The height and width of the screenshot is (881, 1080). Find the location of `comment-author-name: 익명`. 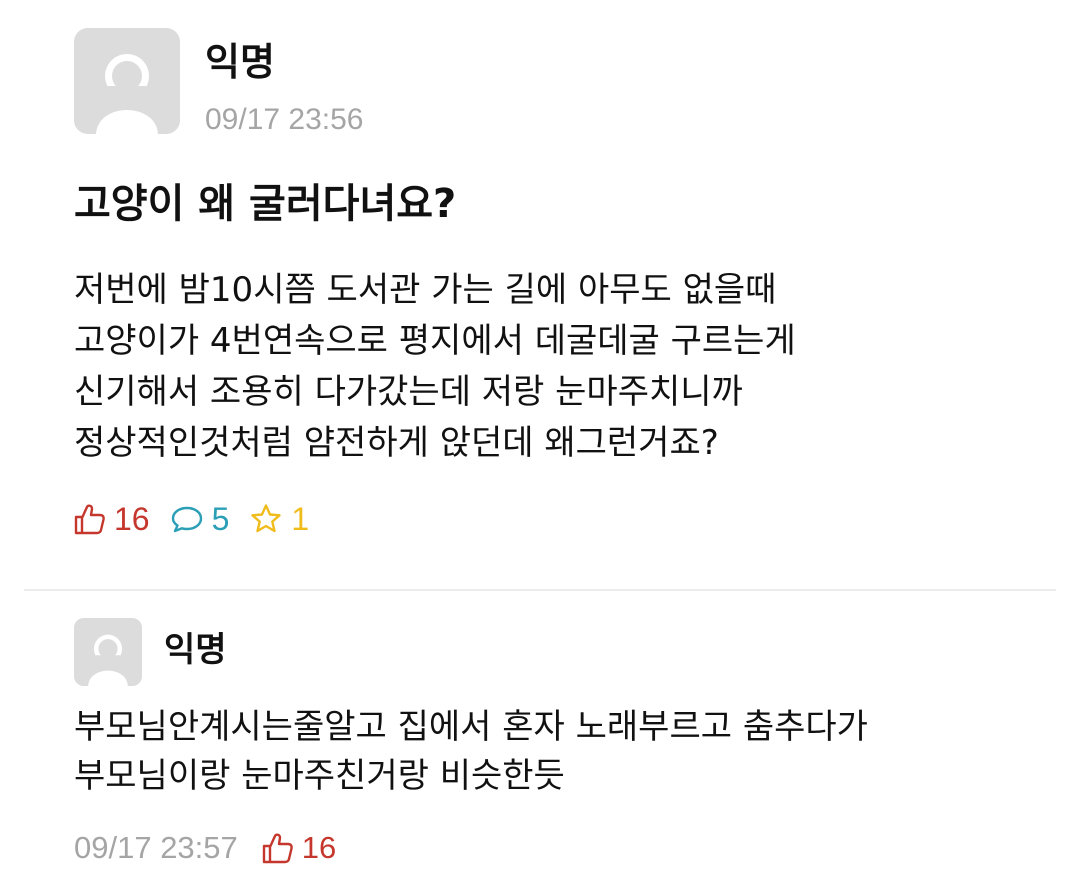

comment-author-name: 익명 is located at coordinates (195, 650).